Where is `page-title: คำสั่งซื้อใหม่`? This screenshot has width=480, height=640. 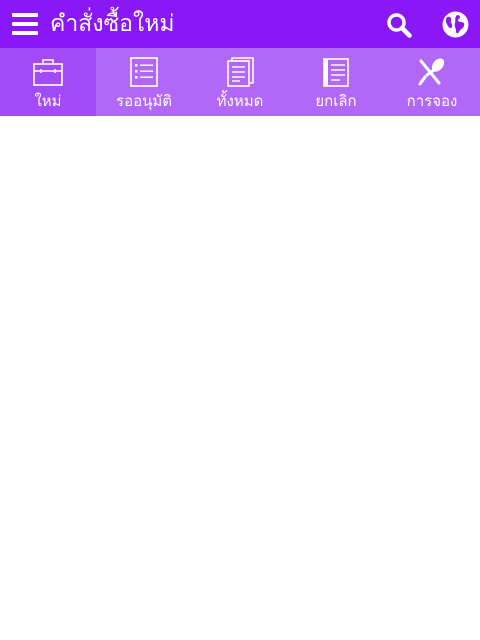 page-title: คำสั่งซื้อใหม่ is located at coordinates (112, 24).